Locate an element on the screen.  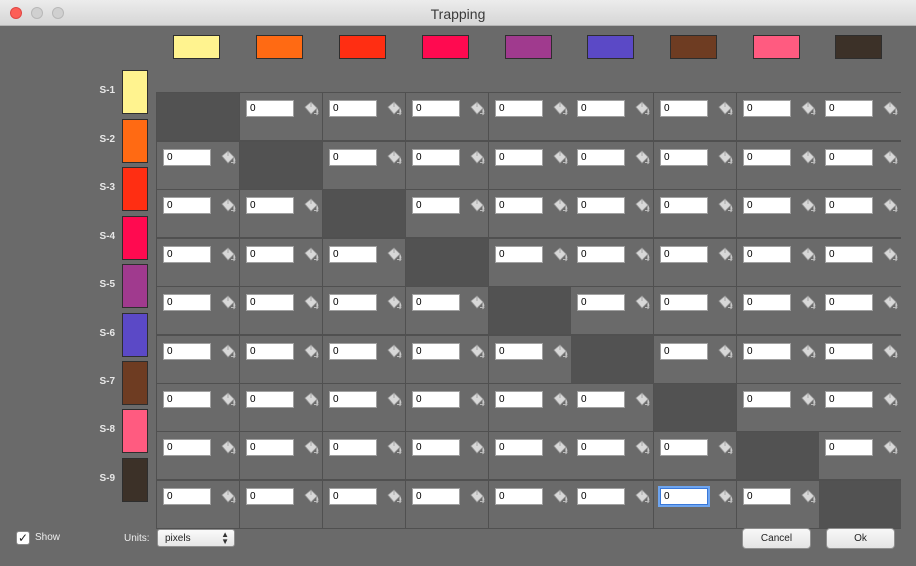
show-checkbox: ✓ is located at coordinates (23, 538).